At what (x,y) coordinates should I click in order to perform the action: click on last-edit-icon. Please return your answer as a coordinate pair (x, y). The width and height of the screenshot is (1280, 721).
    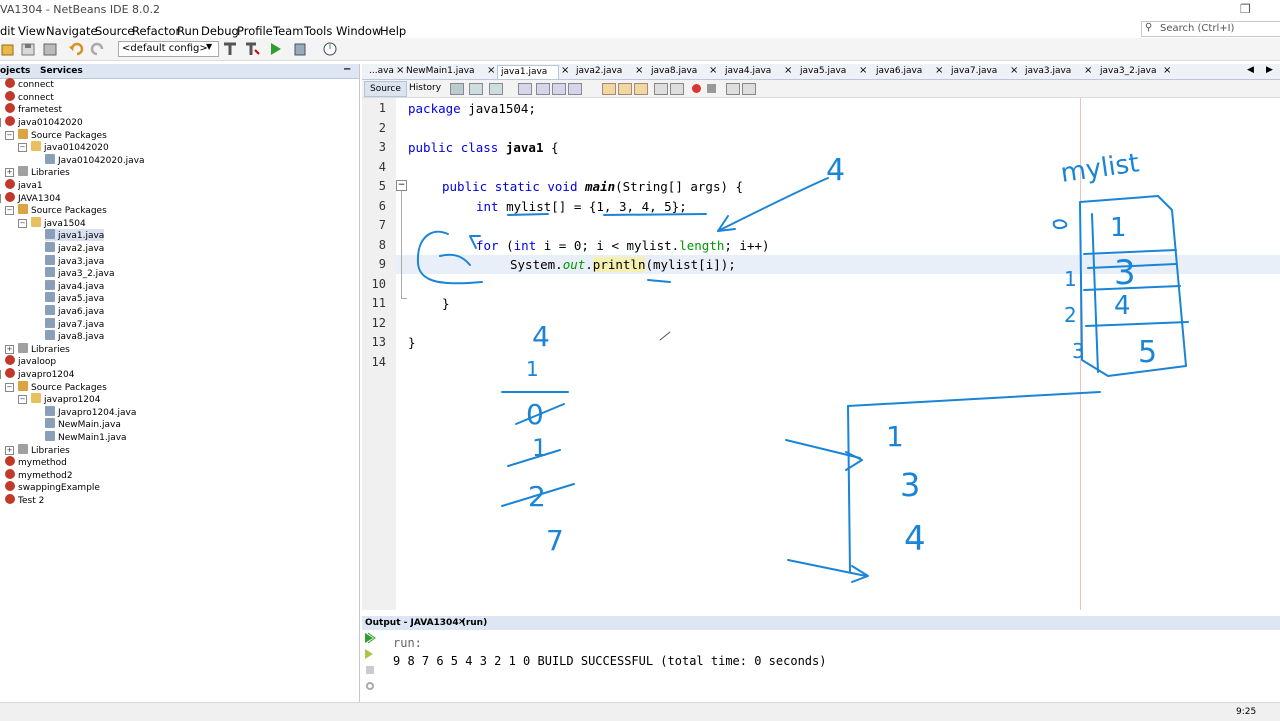
    Looking at the image, I should click on (457, 89).